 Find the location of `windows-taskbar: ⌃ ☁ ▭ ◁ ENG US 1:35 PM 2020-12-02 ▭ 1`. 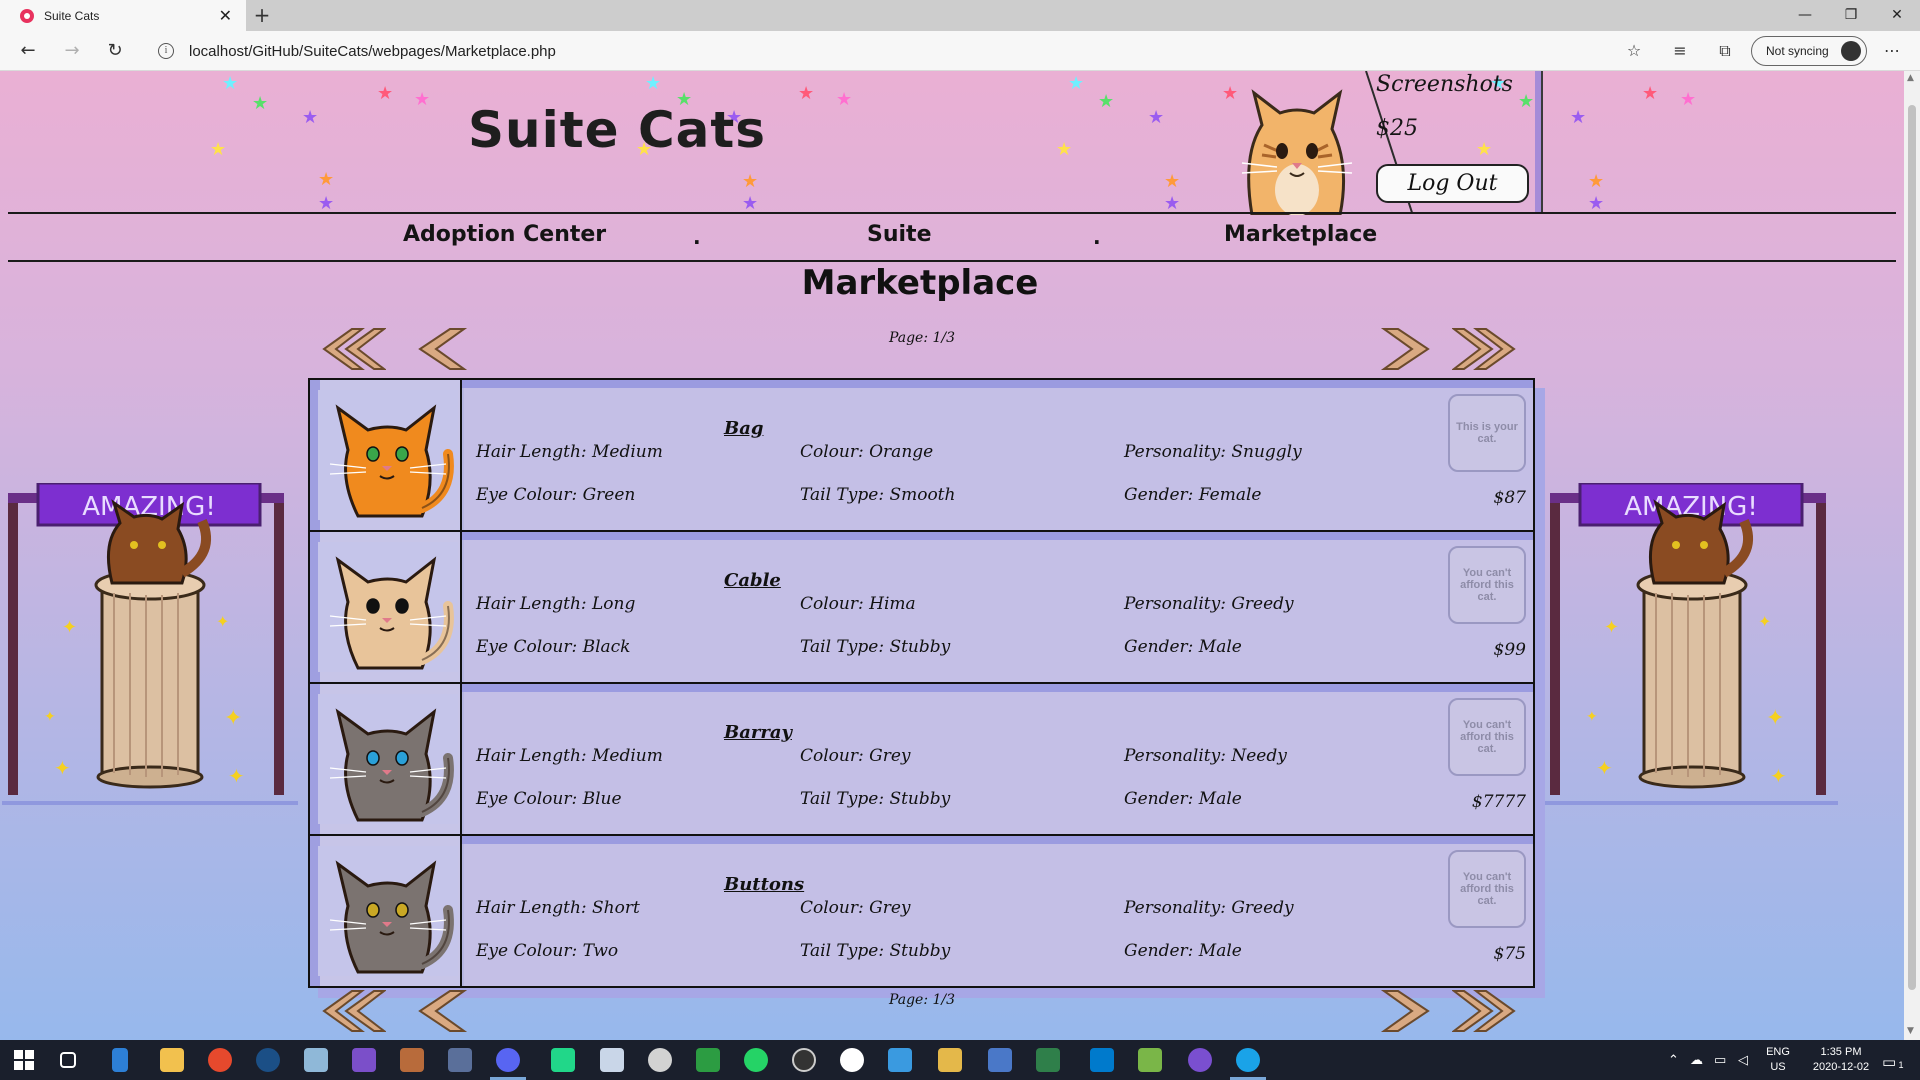

windows-taskbar: ⌃ ☁ ▭ ◁ ENG US 1:35 PM 2020-12-02 ▭ 1 is located at coordinates (960, 1060).